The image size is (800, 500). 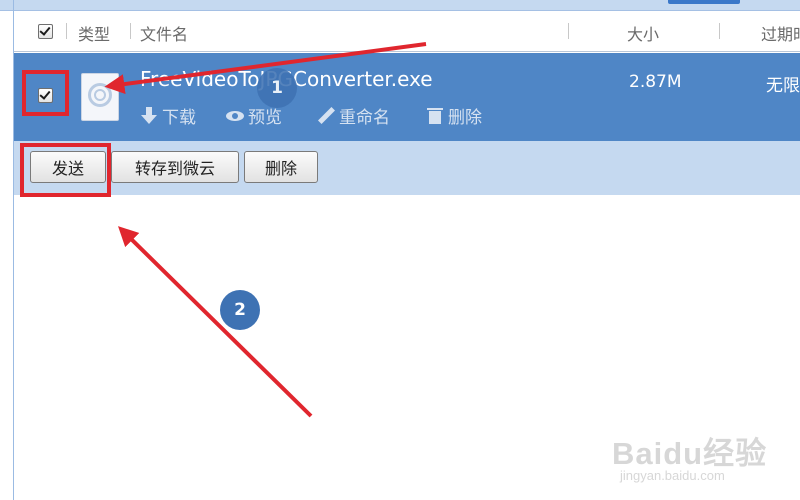 I want to click on step-badge-1: 1, so click(x=277, y=88).